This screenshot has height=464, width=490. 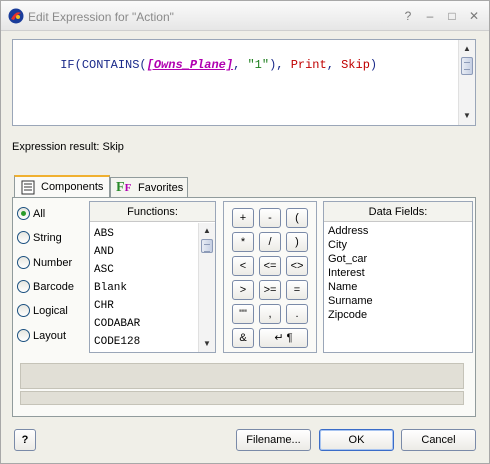 I want to click on operator-plus-button: +, so click(x=243, y=218).